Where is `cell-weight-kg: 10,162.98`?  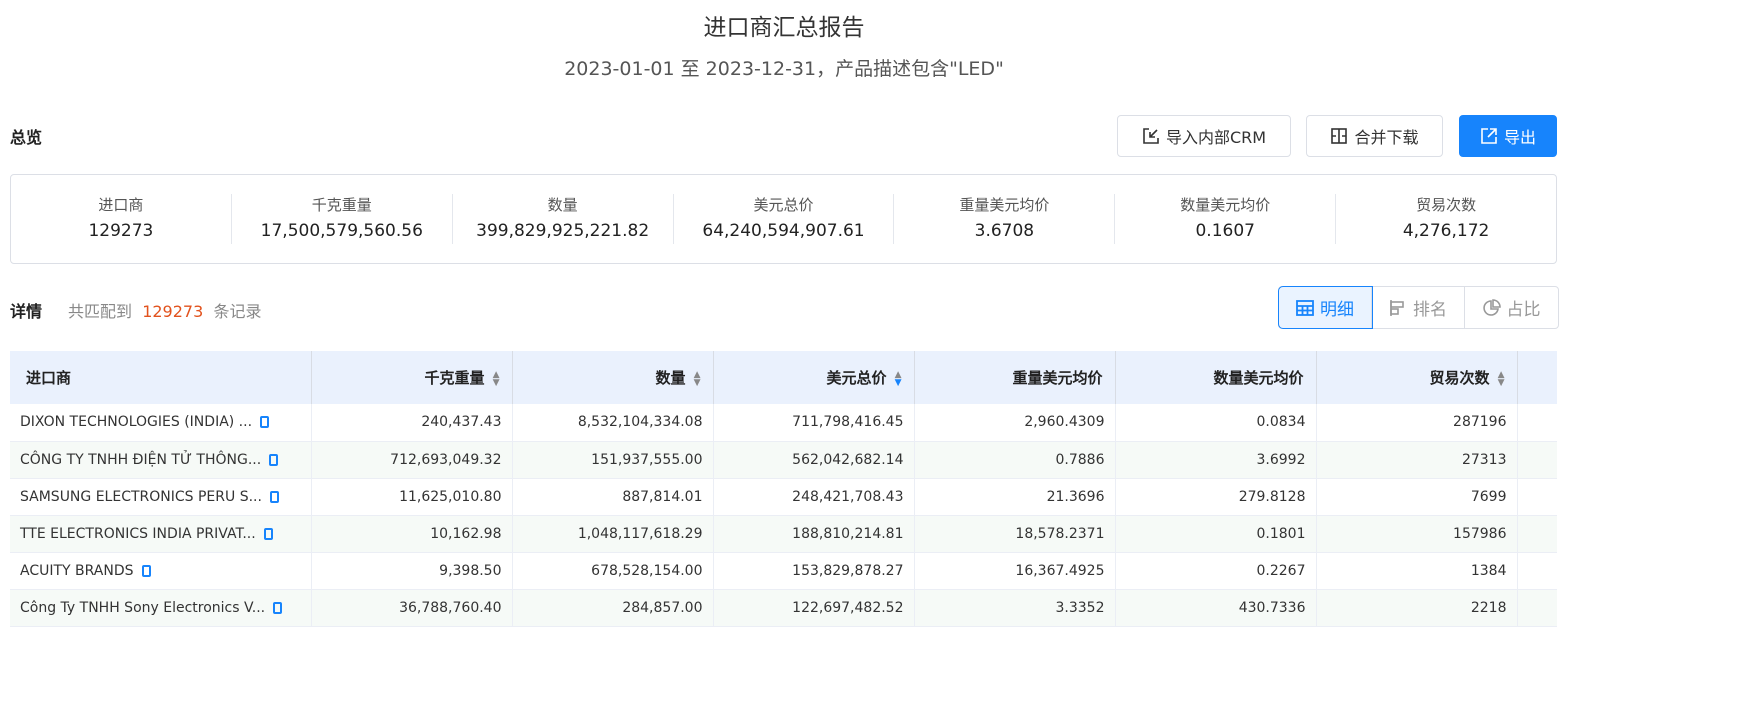
cell-weight-kg: 10,162.98 is located at coordinates (412, 534).